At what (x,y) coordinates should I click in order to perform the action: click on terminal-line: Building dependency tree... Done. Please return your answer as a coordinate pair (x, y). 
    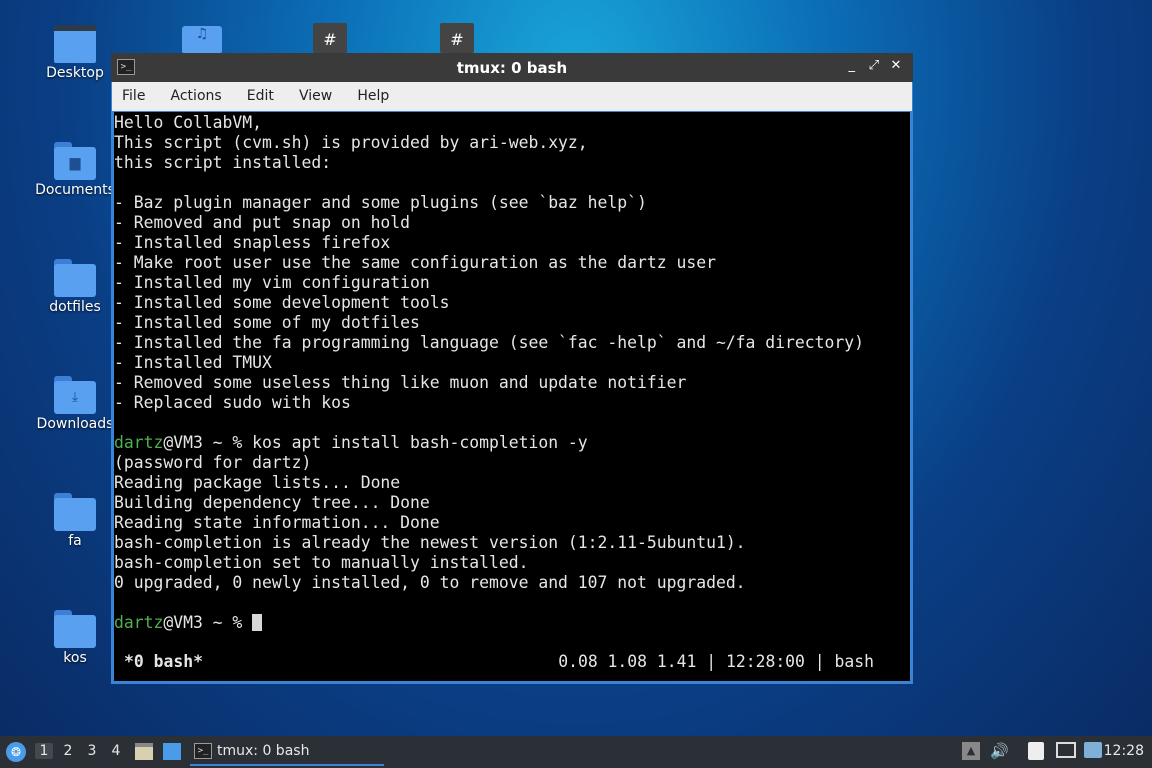
    Looking at the image, I should click on (272, 502).